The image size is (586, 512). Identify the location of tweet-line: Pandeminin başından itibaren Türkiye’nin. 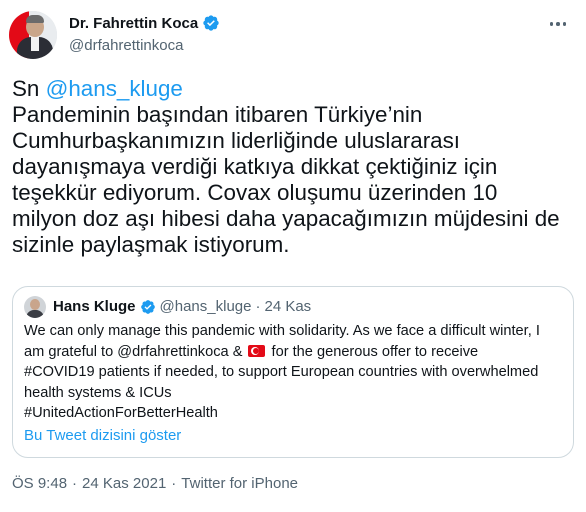
(217, 114).